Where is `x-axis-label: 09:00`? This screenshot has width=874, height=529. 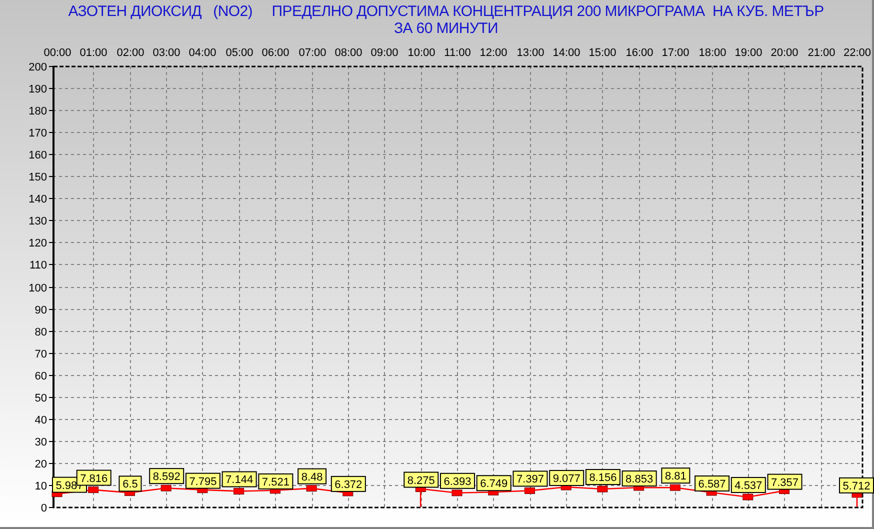
x-axis-label: 09:00 is located at coordinates (384, 53).